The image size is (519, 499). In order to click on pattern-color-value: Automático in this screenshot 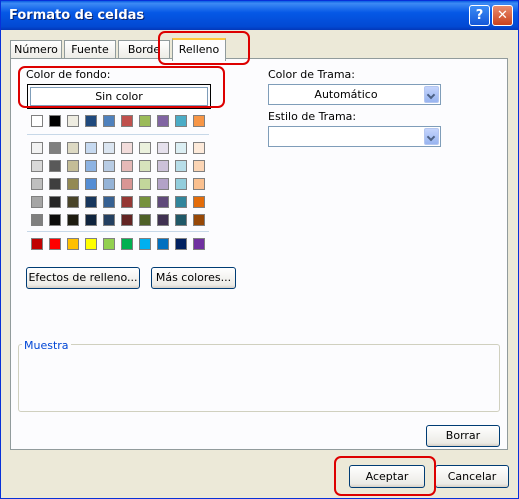, I will do `click(346, 94)`.